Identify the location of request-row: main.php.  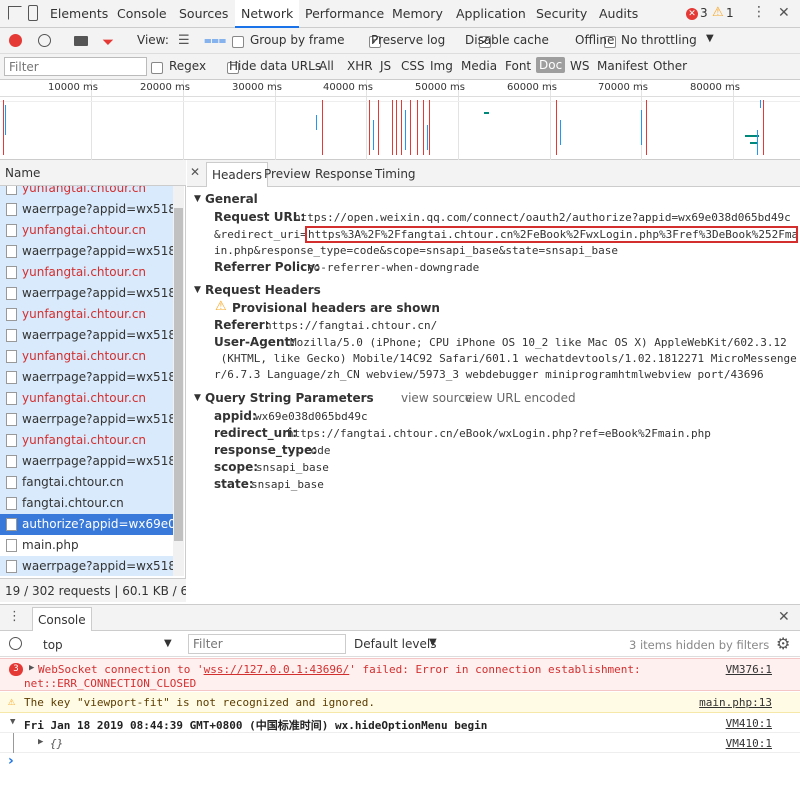
(87, 545).